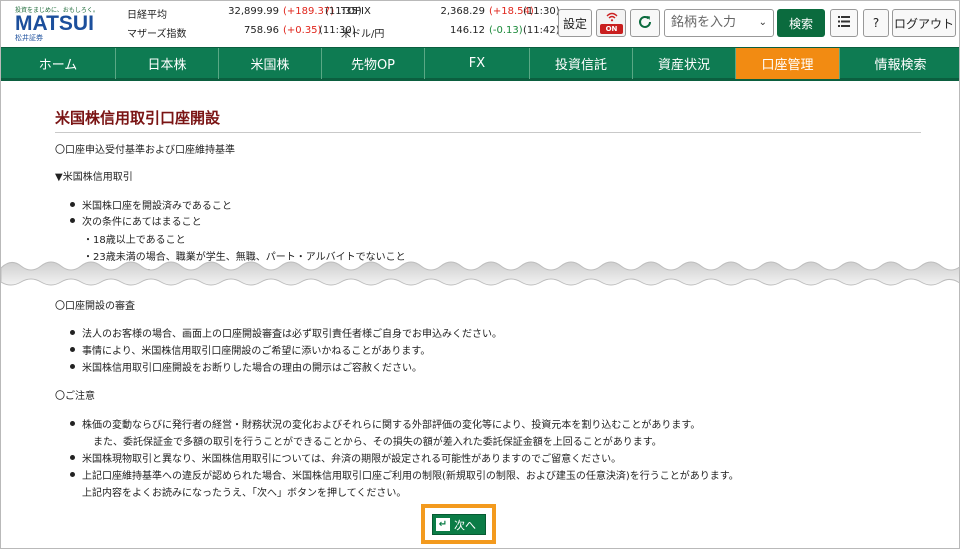 The height and width of the screenshot is (549, 960). Describe the element at coordinates (261, 30) in the screenshot. I see `ticker-value: 758.96` at that location.